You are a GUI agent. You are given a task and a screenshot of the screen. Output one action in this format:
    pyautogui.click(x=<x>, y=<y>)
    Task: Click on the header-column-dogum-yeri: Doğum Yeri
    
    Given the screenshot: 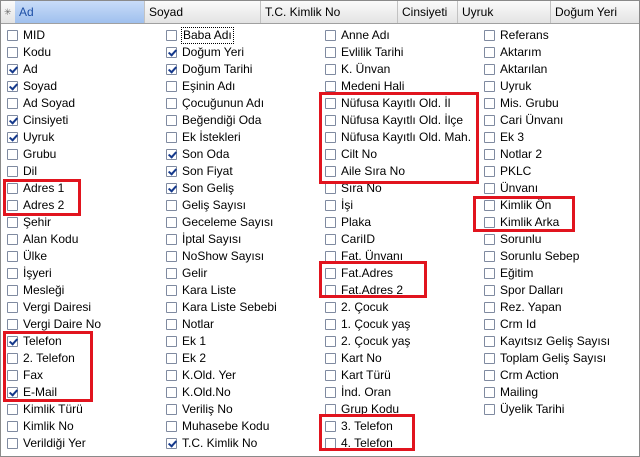 What is the action you would take?
    pyautogui.click(x=595, y=12)
    